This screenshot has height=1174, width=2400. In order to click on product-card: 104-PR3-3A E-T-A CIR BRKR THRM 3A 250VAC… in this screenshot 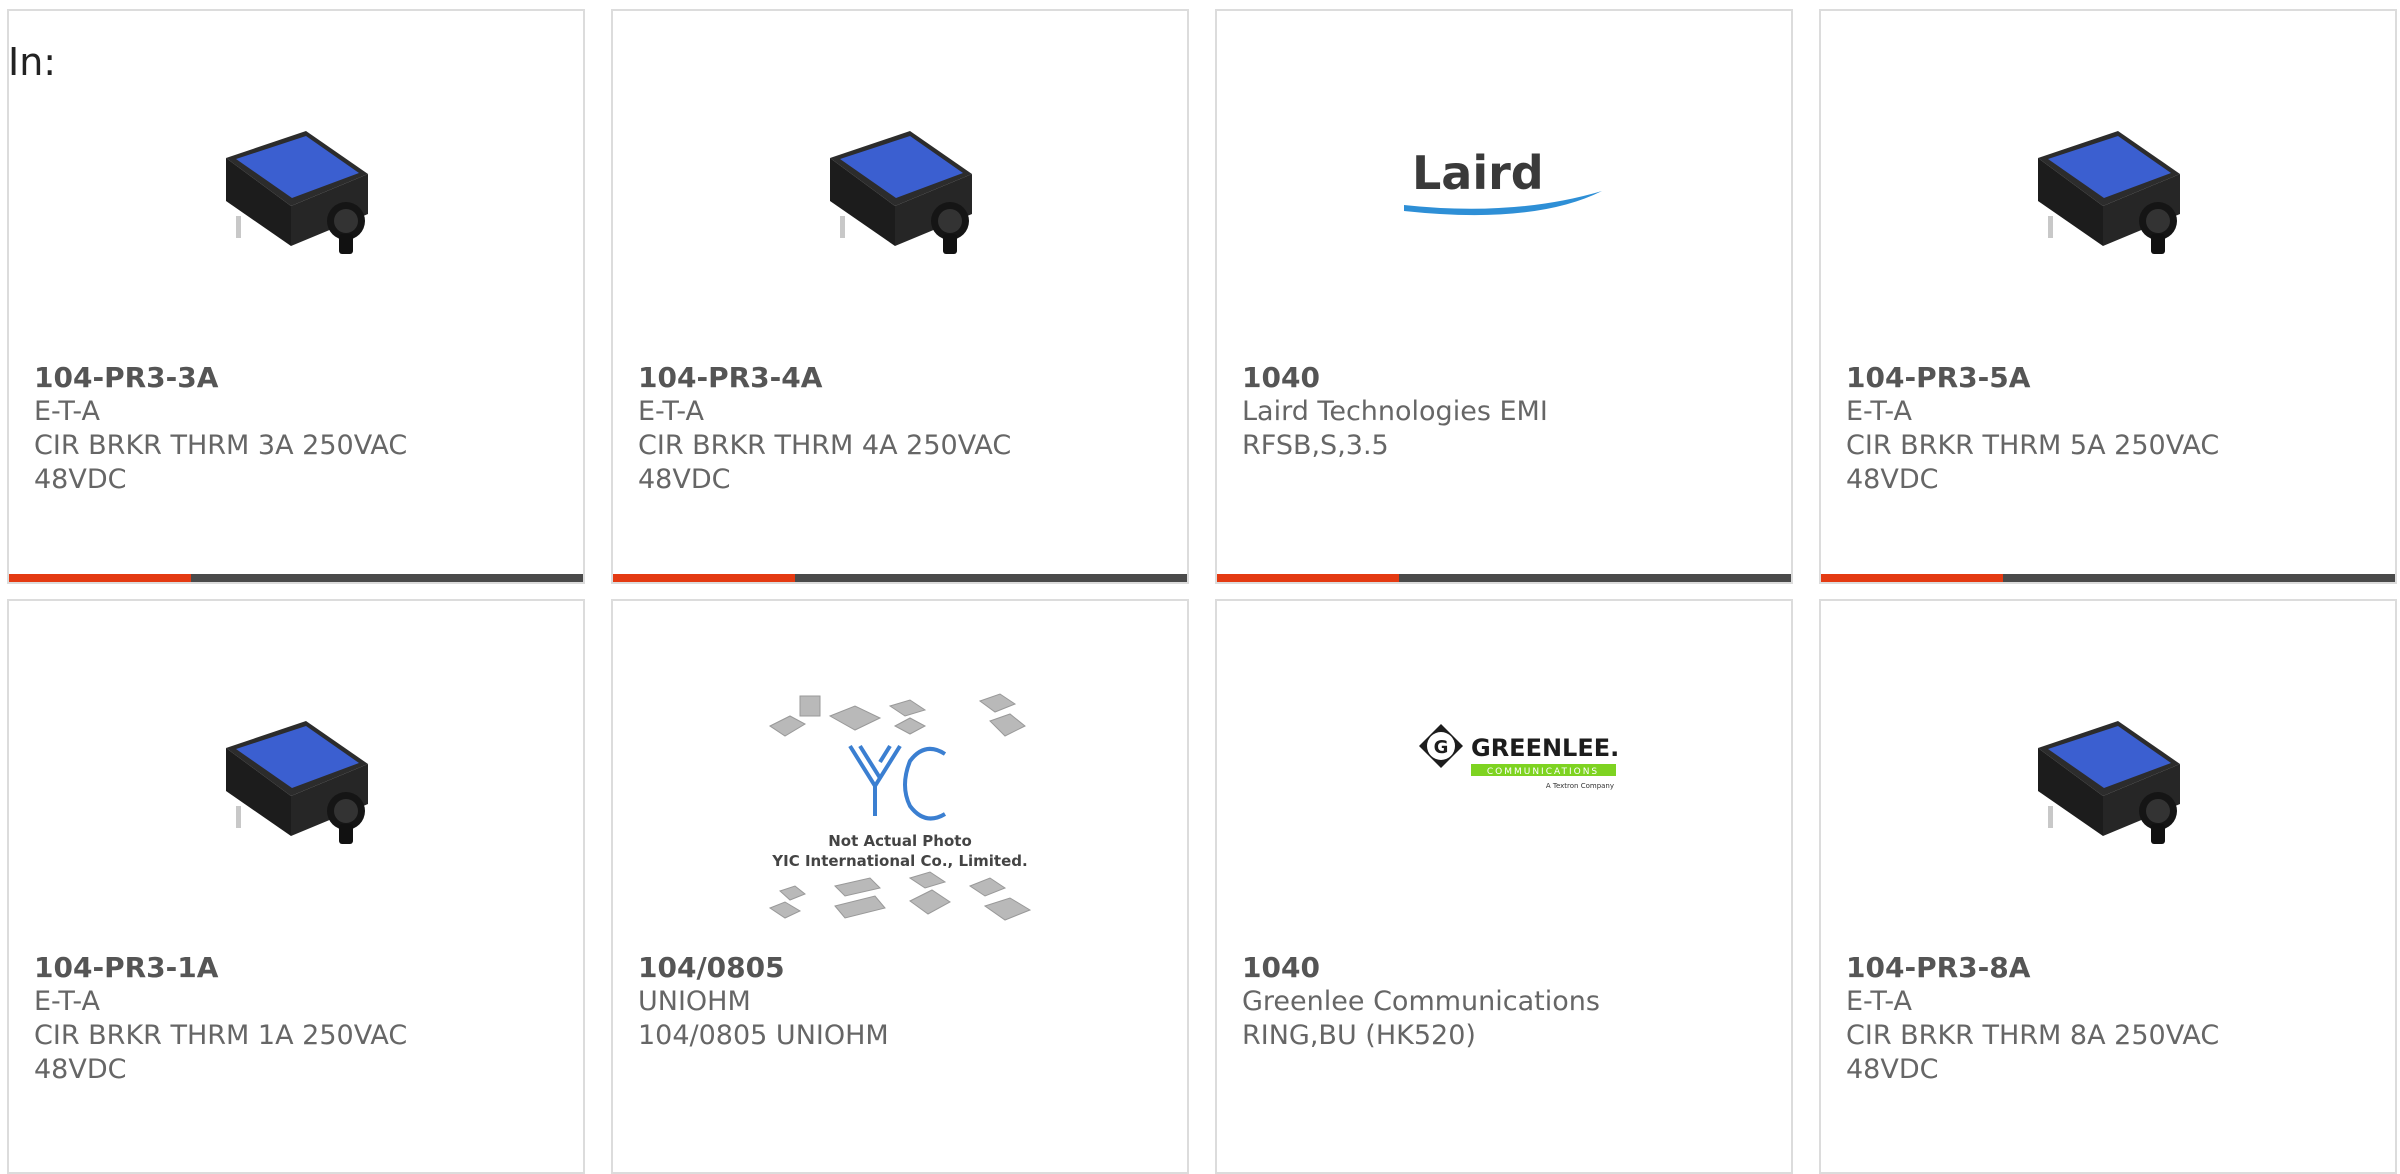, I will do `click(296, 296)`.